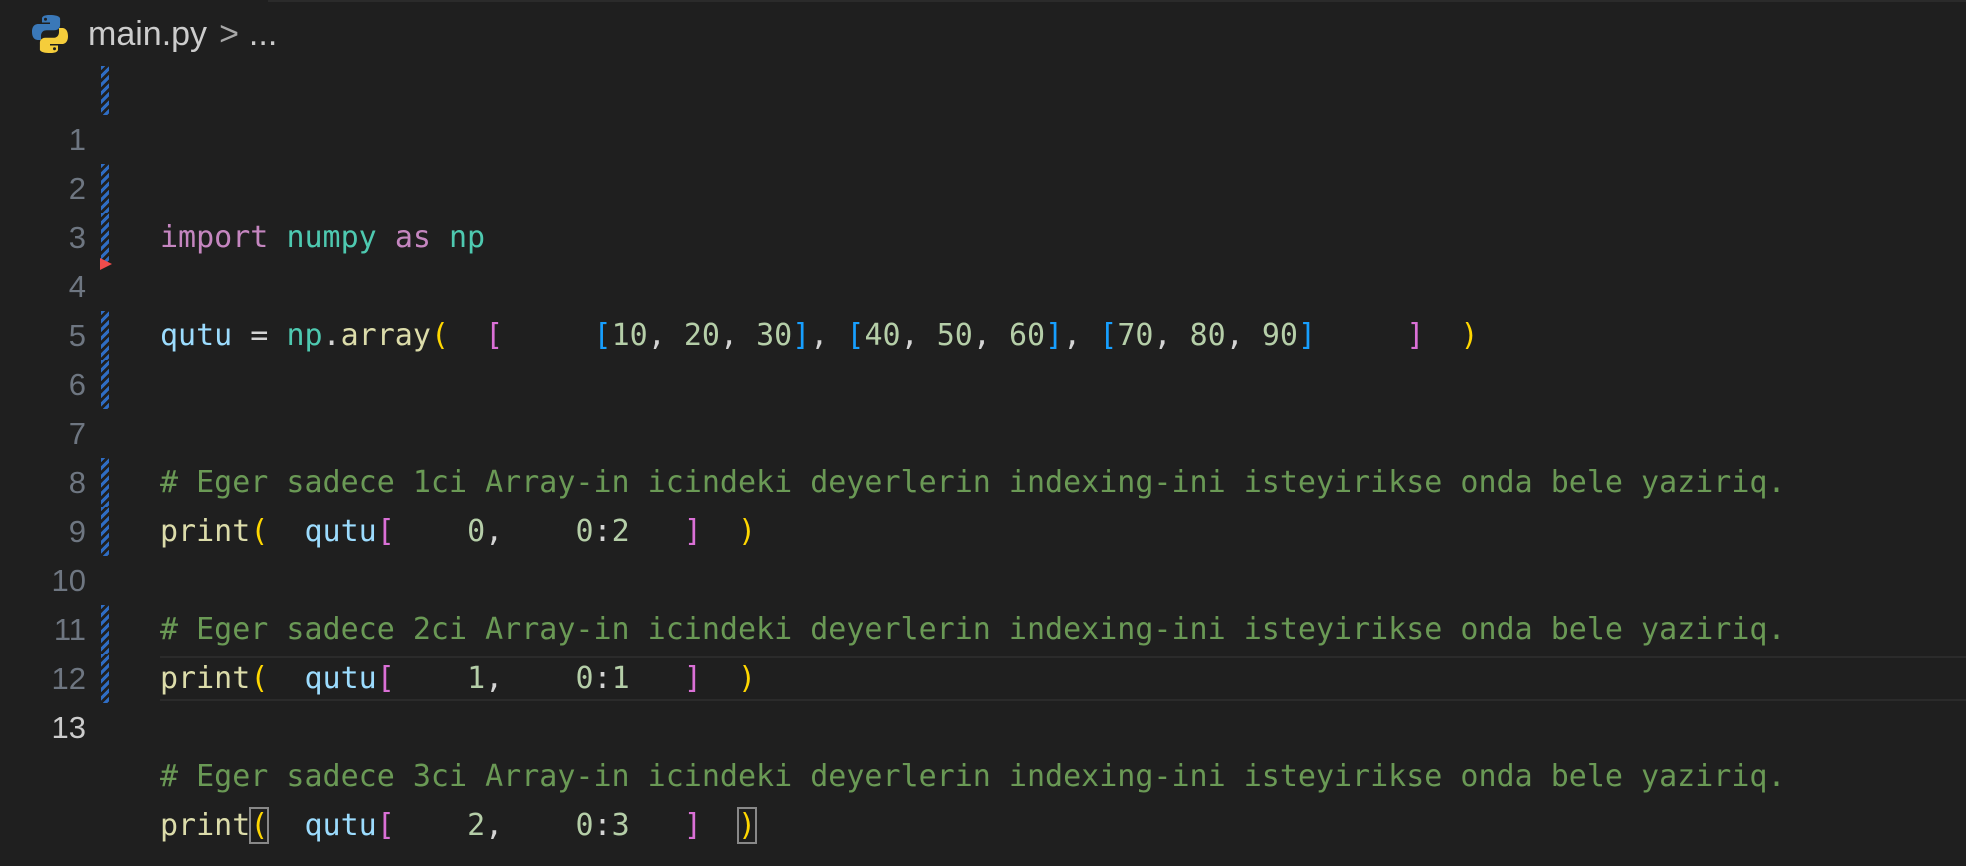 Image resolution: width=1966 pixels, height=866 pixels. What do you see at coordinates (147, 34) in the screenshot?
I see `breadcrumb-file: main.py` at bounding box center [147, 34].